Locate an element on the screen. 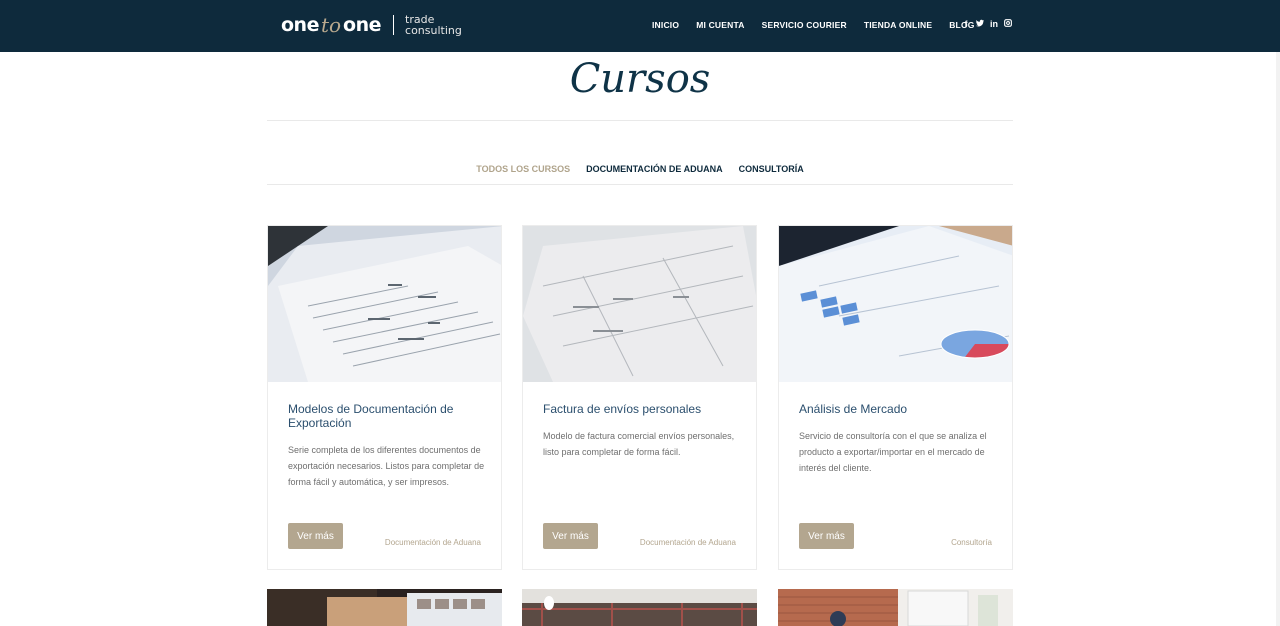 Image resolution: width=1280 pixels, height=626 pixels. laptop-photo is located at coordinates (384, 607).